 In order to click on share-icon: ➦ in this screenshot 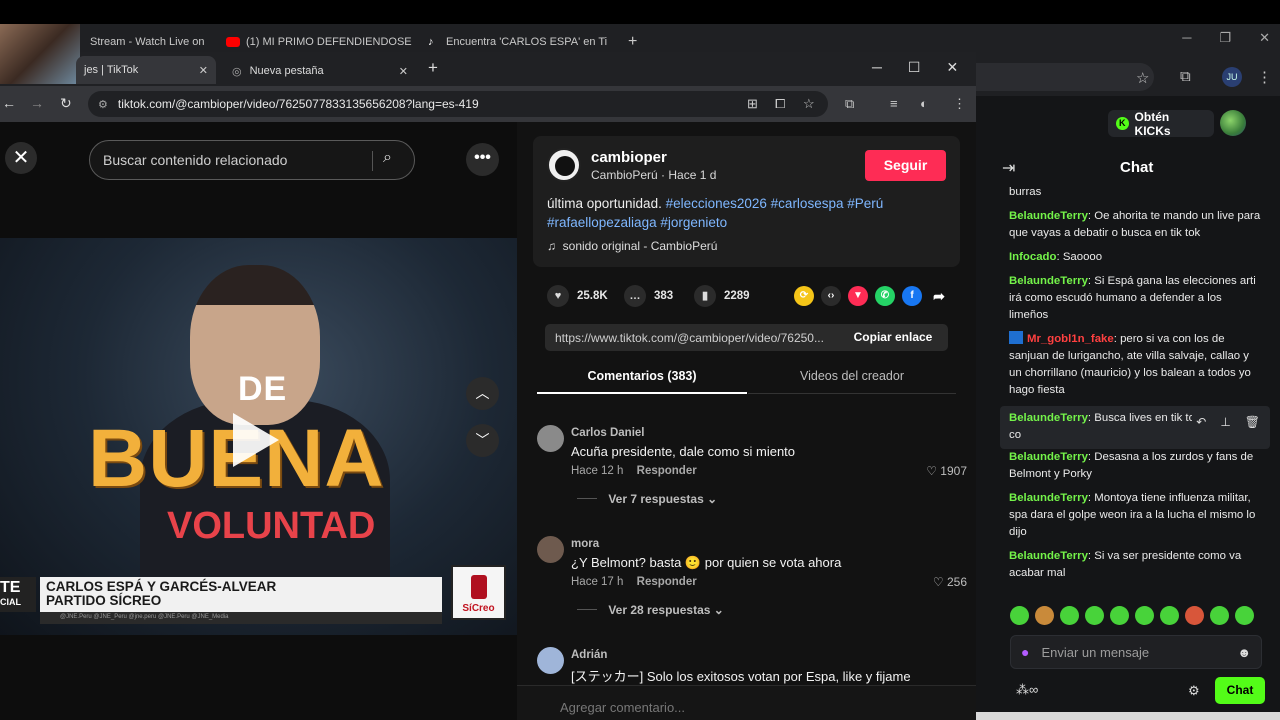, I will do `click(939, 296)`.